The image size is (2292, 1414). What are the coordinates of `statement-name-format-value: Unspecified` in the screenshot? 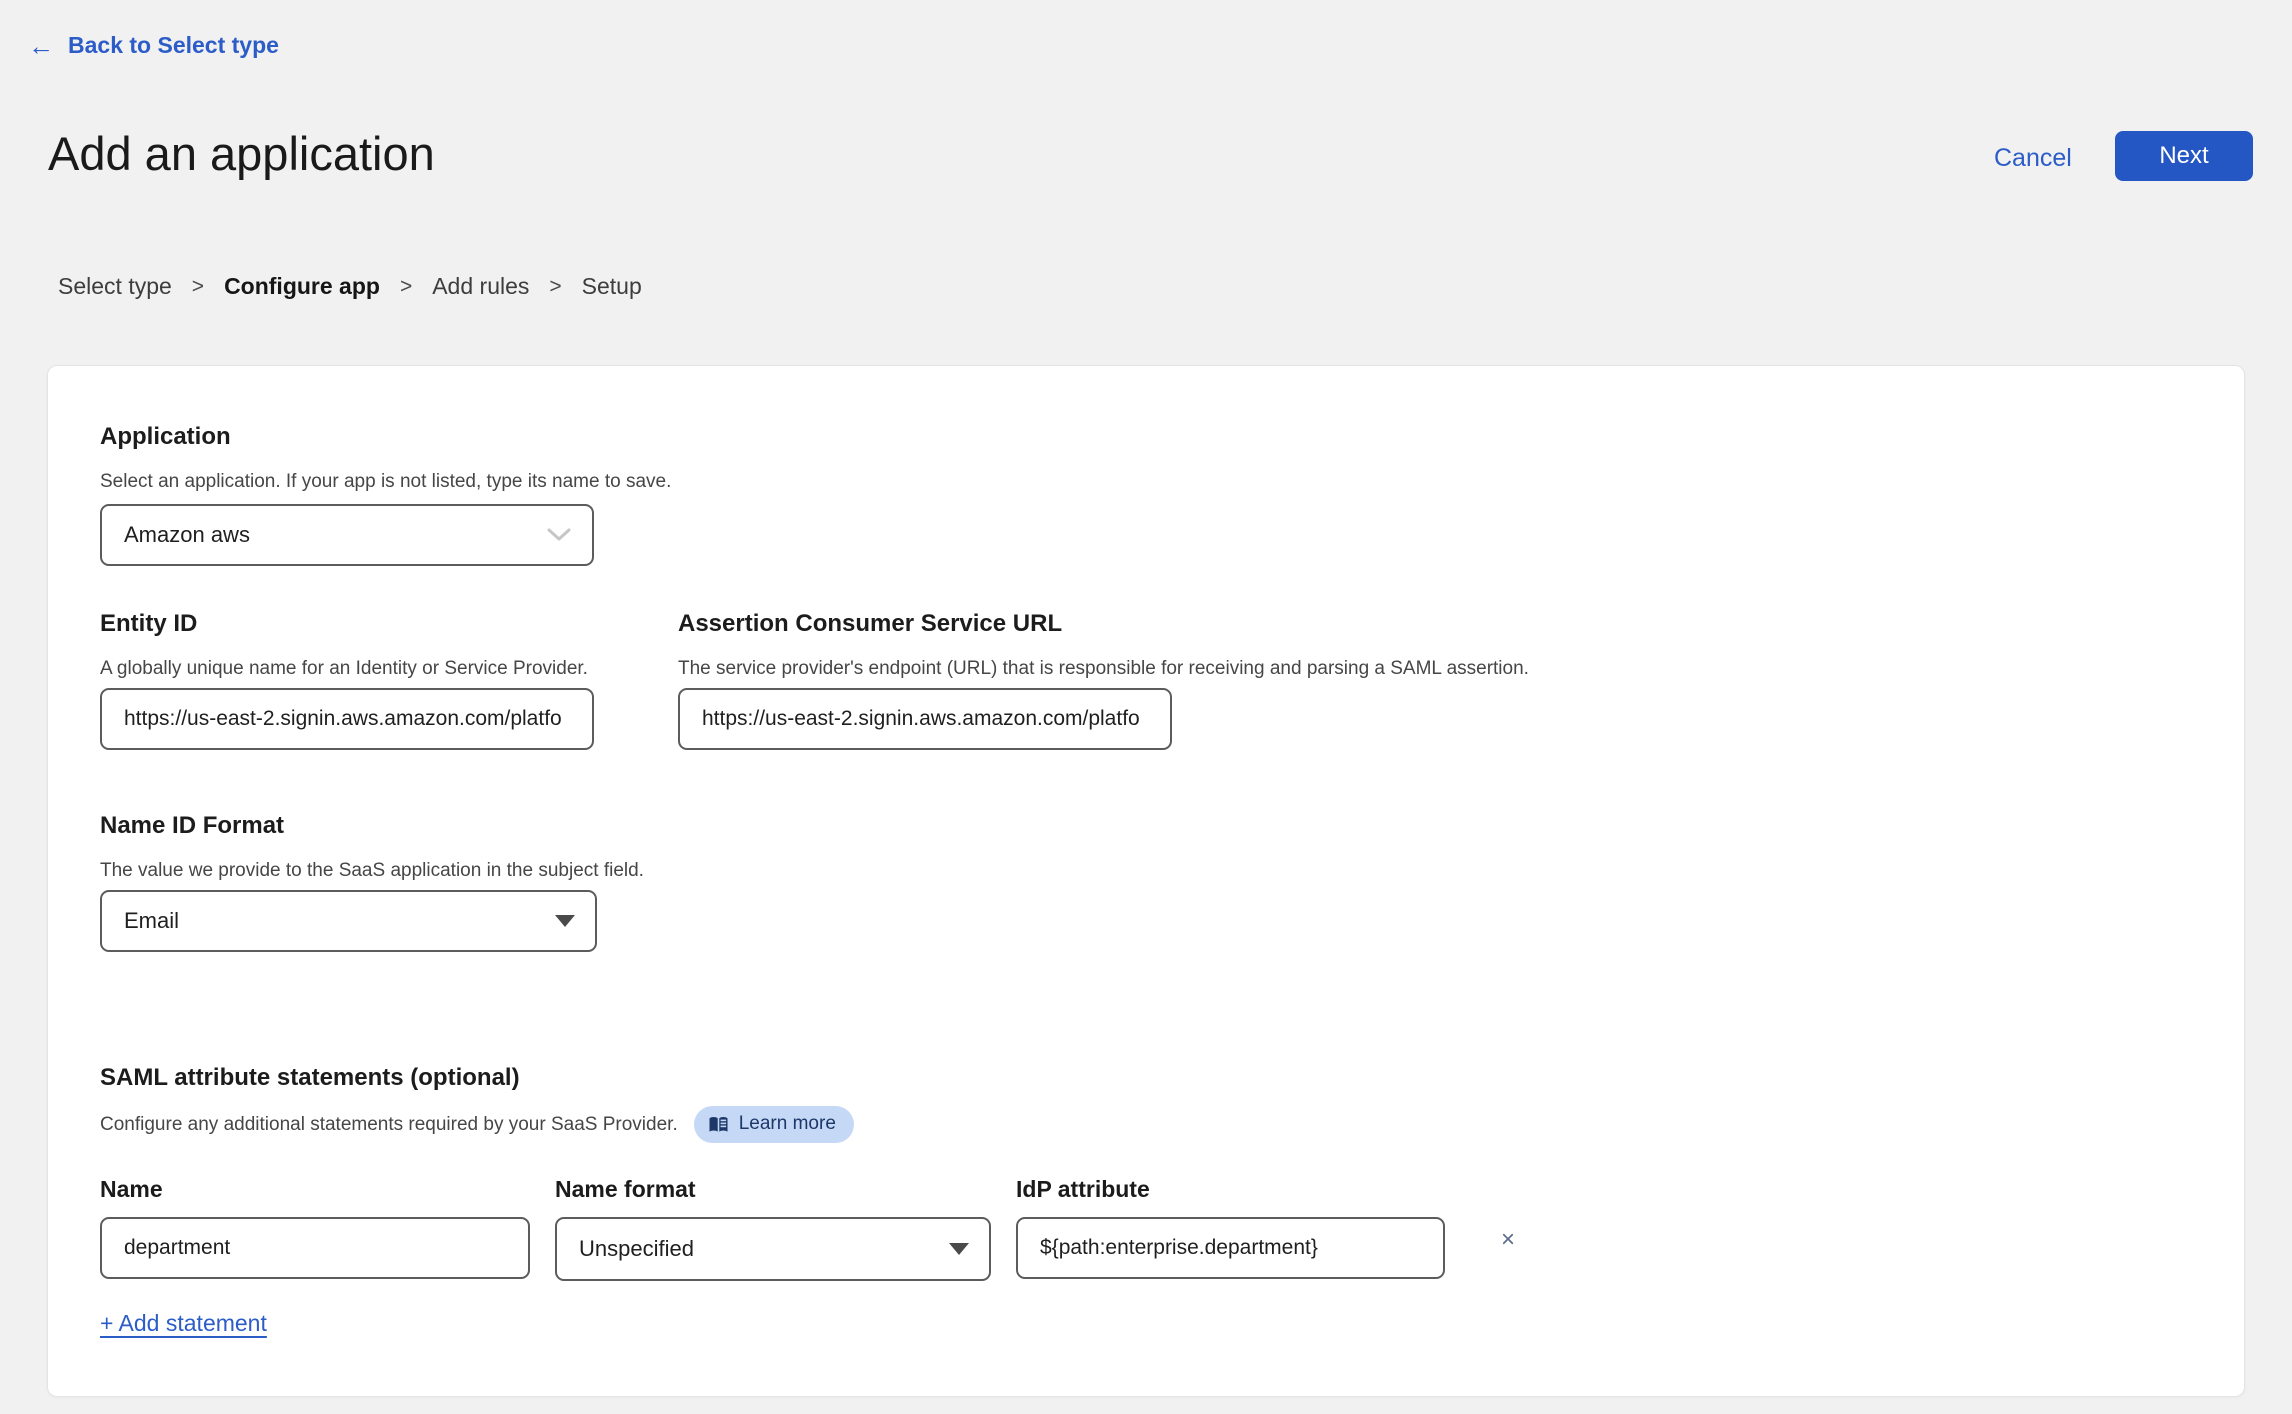 It's located at (636, 1248).